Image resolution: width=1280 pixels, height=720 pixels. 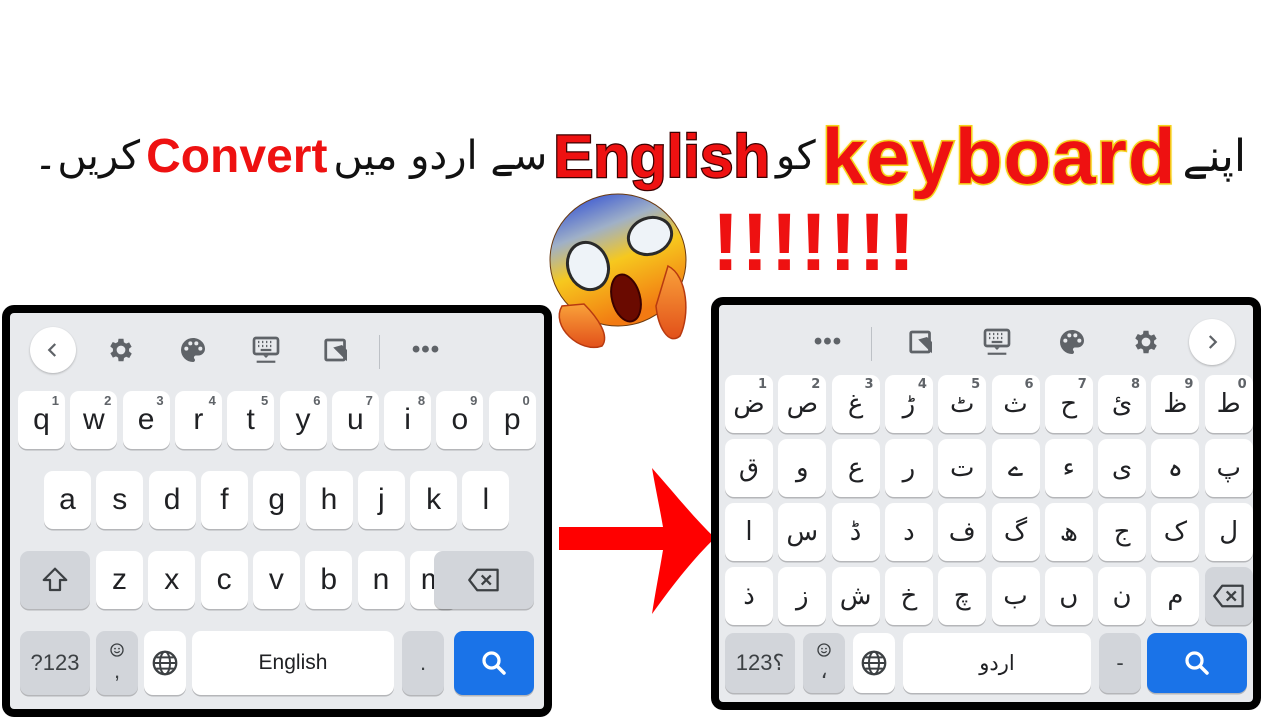 I want to click on key-urdu: ء, so click(x=1068, y=468).